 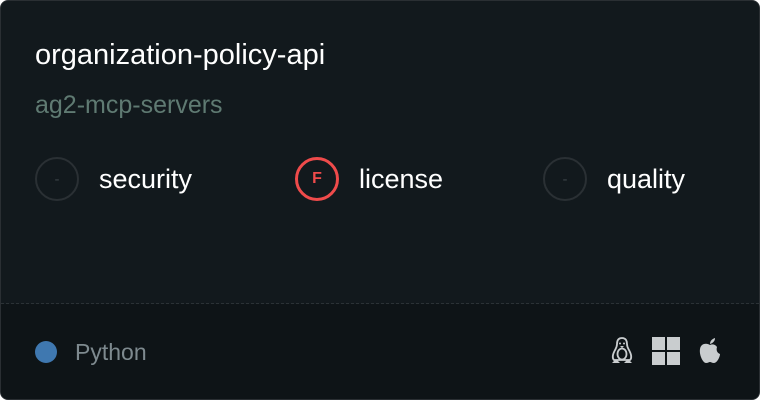 I want to click on score-quality: - quality, so click(x=614, y=179).